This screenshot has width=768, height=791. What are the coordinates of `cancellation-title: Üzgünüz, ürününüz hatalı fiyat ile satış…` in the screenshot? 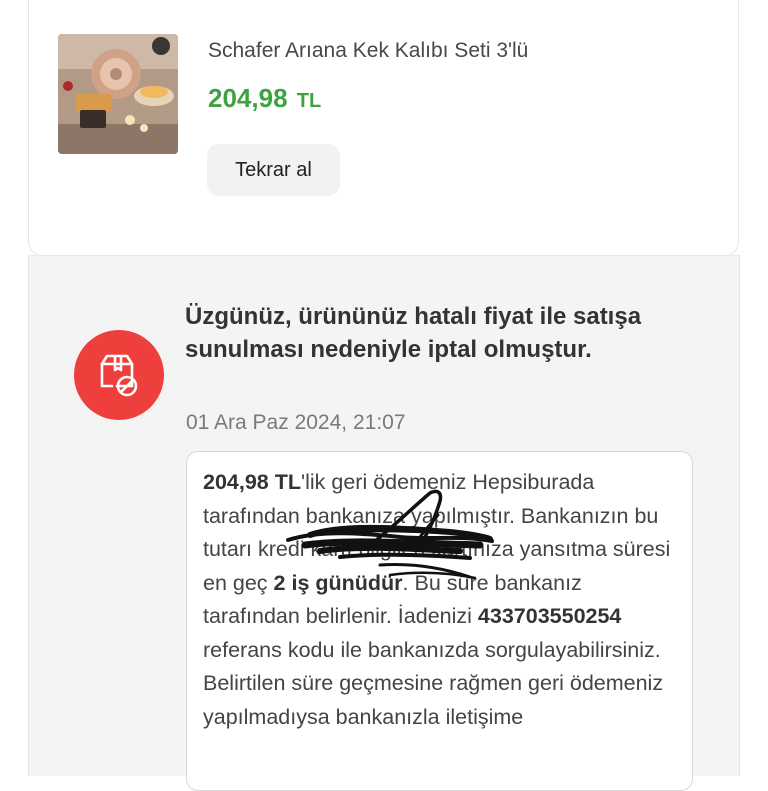 It's located at (413, 333).